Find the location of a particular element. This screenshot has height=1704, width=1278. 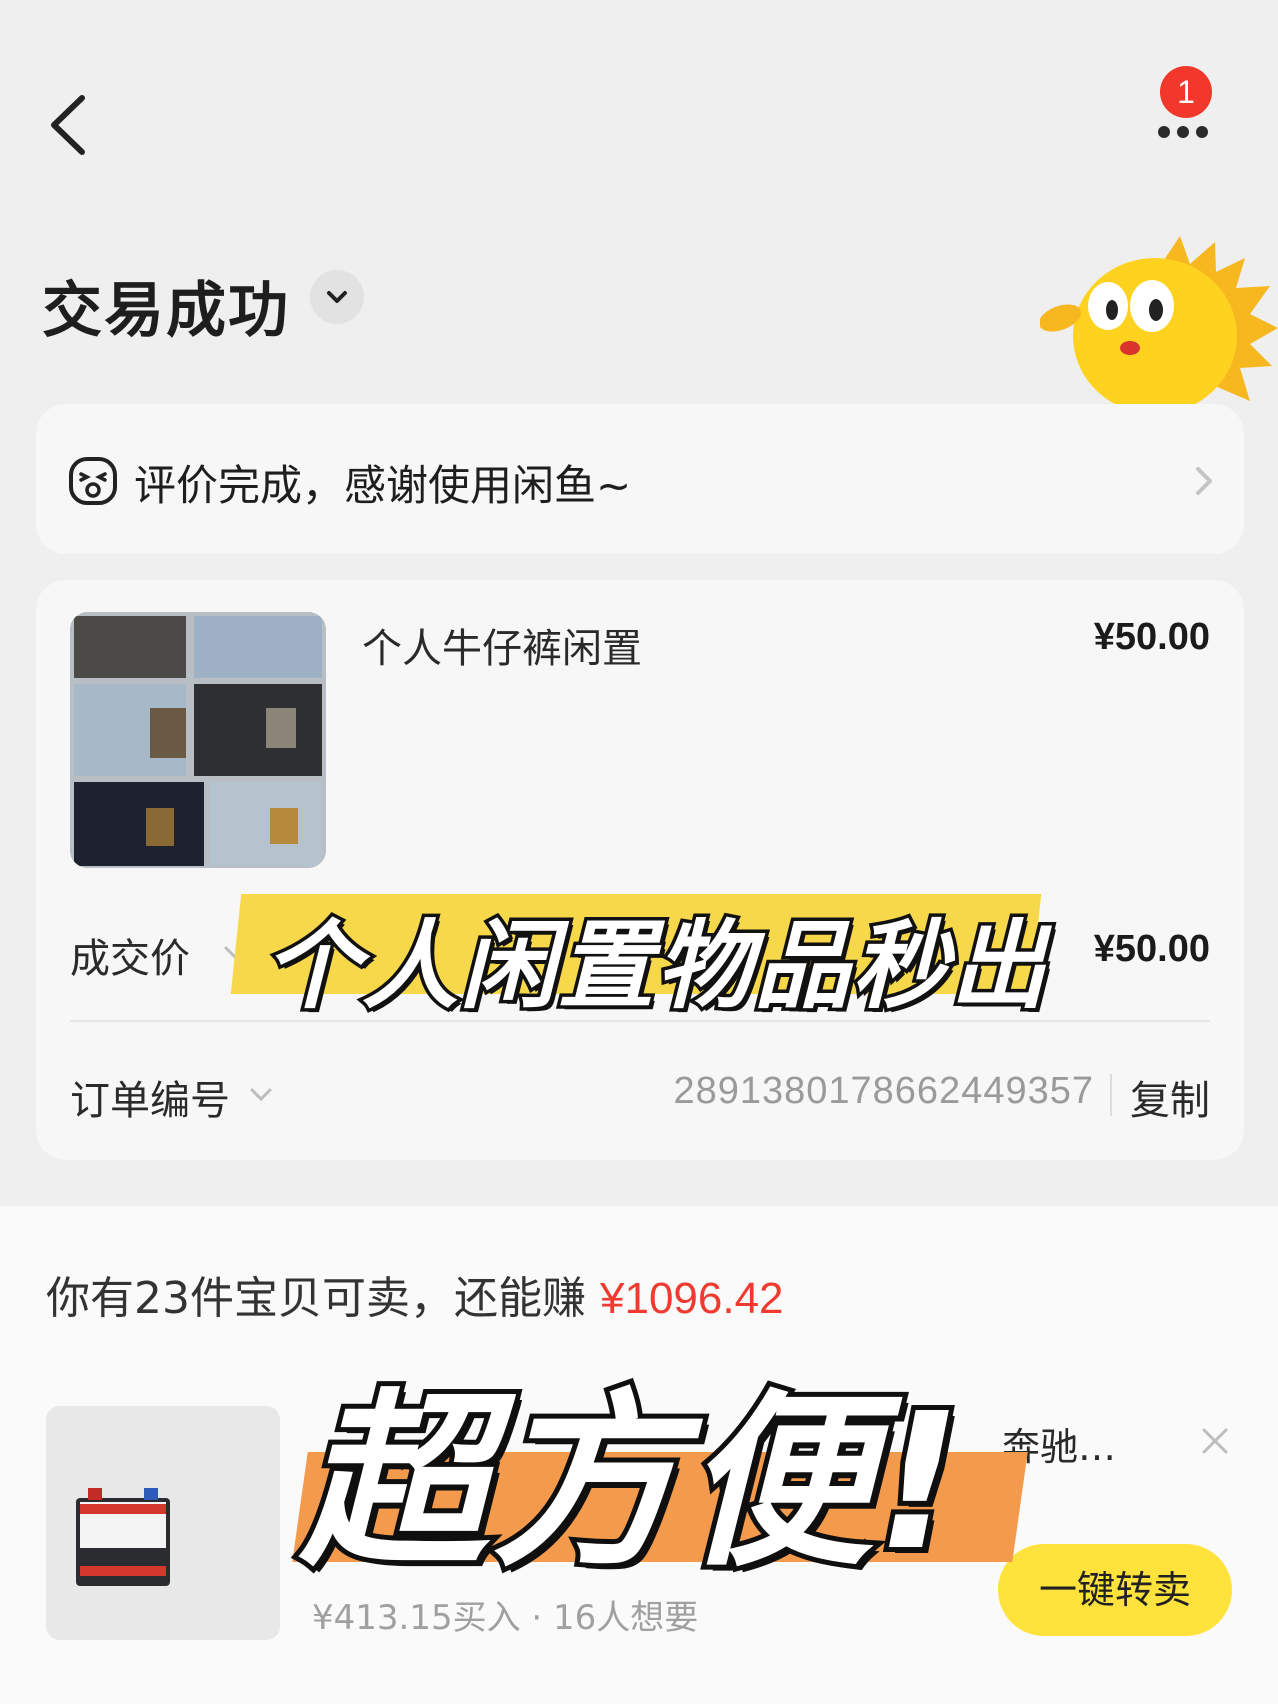

close-icon is located at coordinates (1215, 1441).